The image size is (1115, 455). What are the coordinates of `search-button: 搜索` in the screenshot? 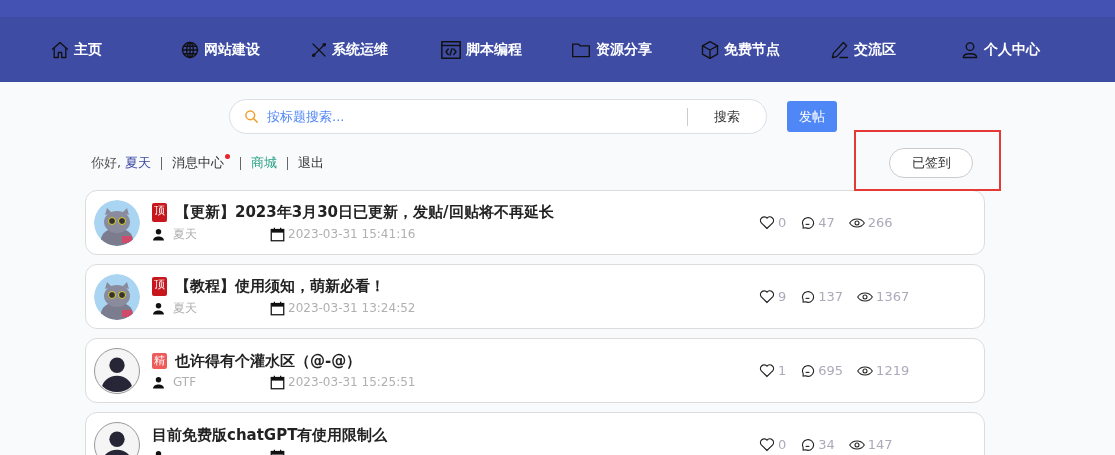 It's located at (727, 116).